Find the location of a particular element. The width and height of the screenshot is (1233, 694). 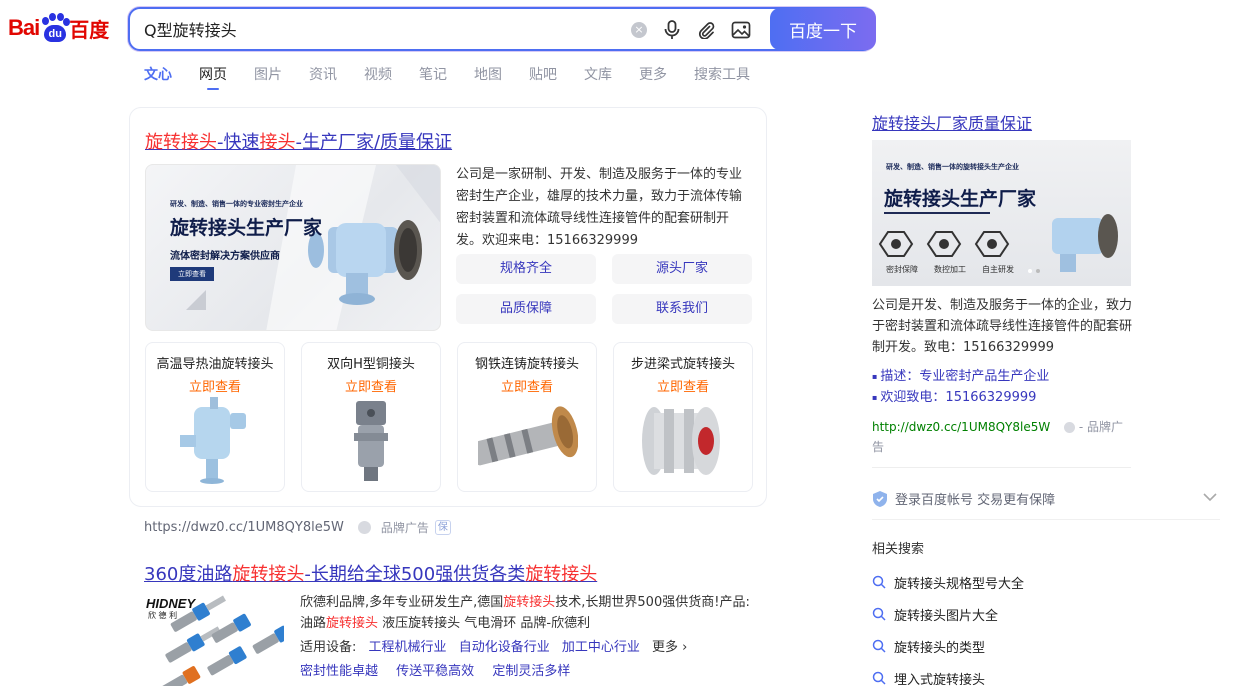

tab-wenku: 文库 is located at coordinates (598, 77).